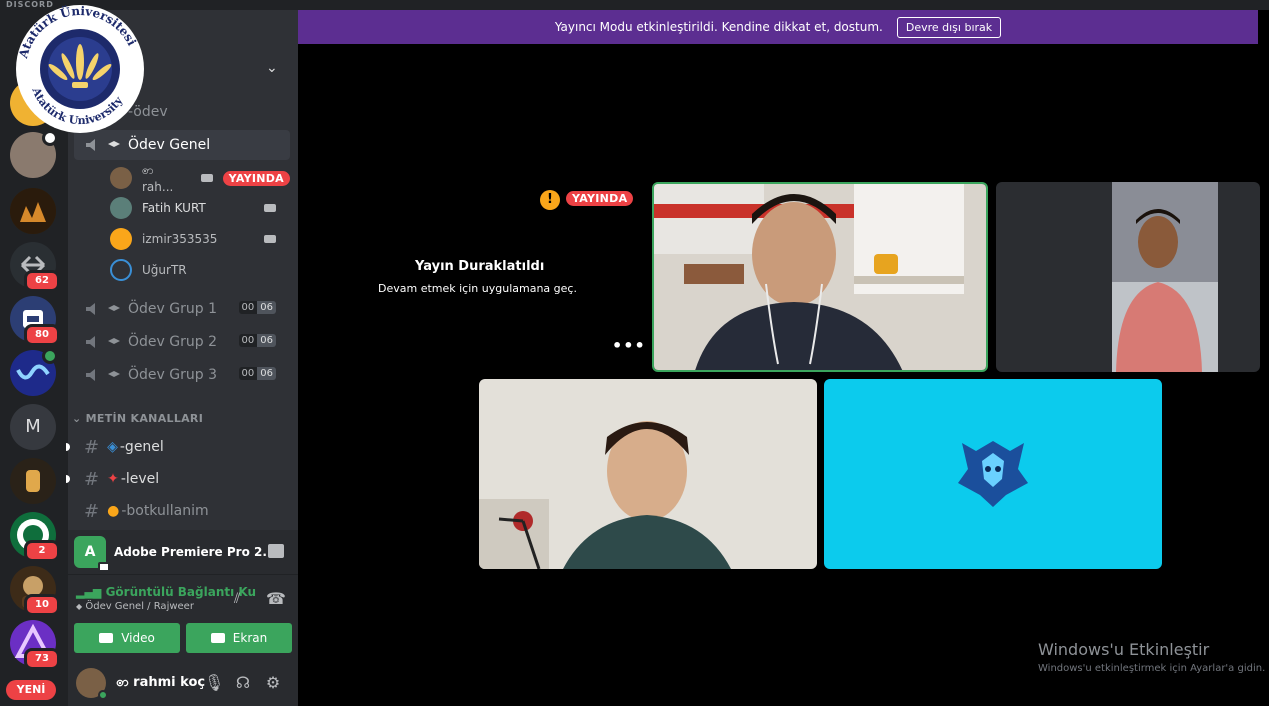 The width and height of the screenshot is (1269, 706). Describe the element at coordinates (172, 375) in the screenshot. I see `voice-channel-name: Ödev Grup 3` at that location.